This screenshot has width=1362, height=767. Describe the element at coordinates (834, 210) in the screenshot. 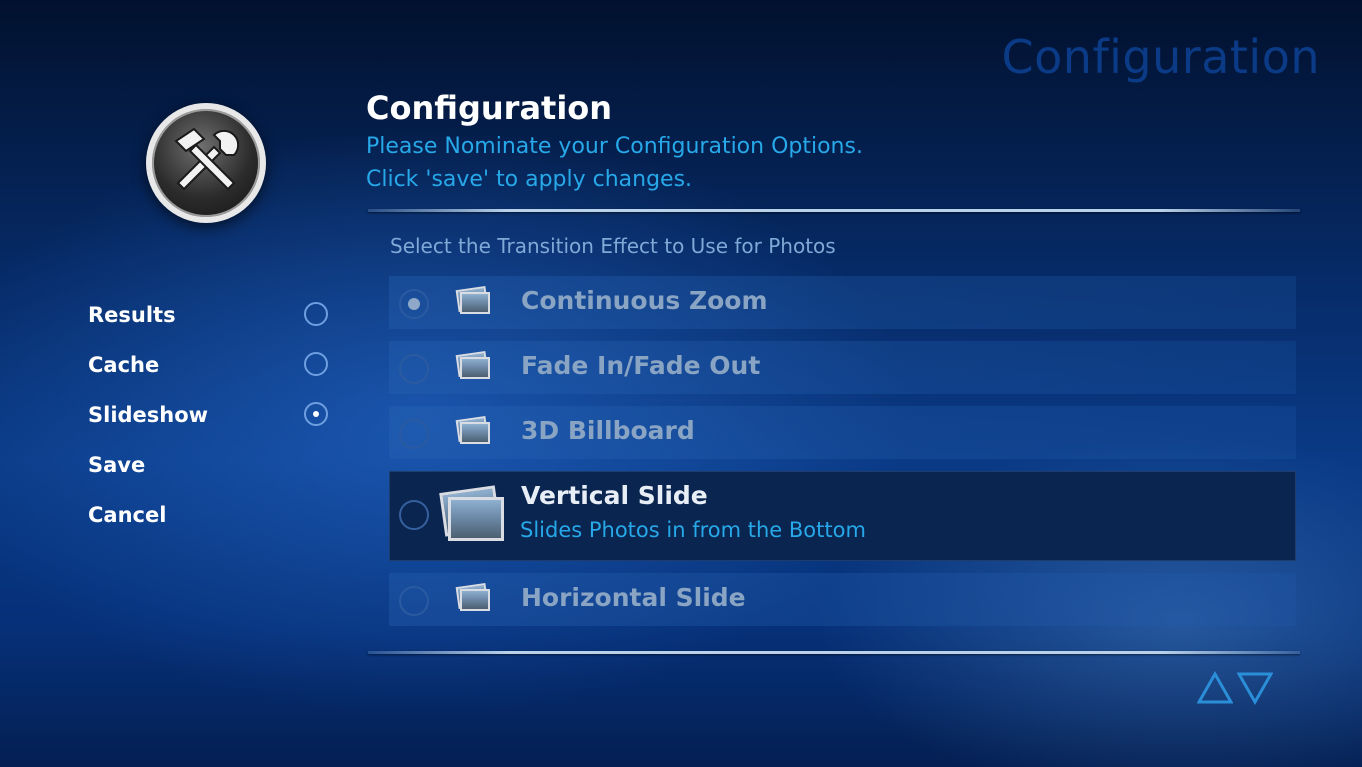

I see `top-divider` at that location.